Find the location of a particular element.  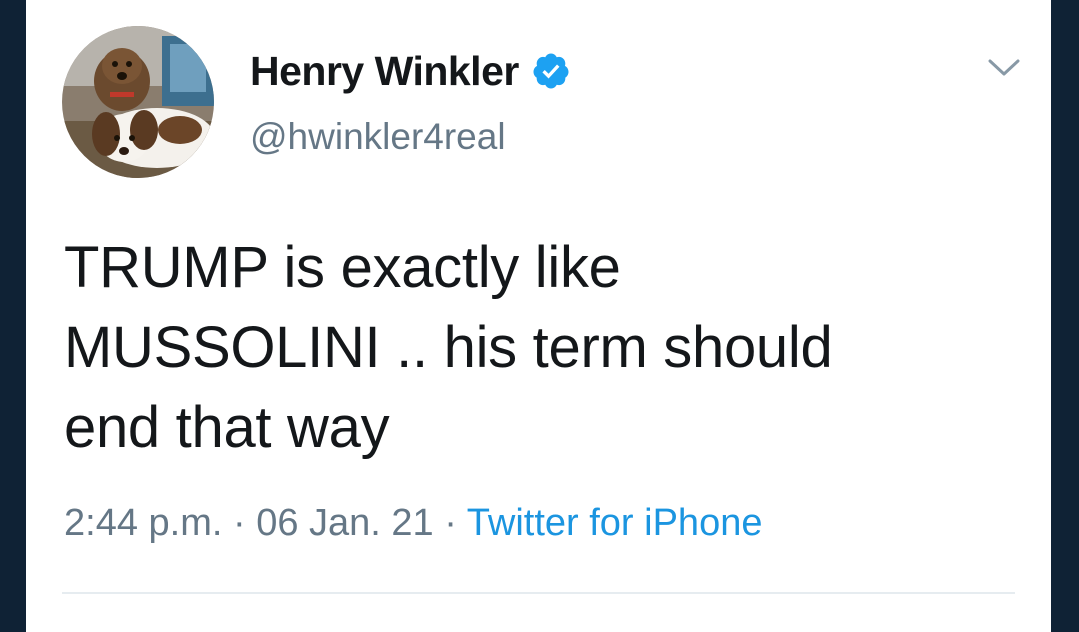

tweet-source-link: Twitter for iPhone is located at coordinates (615, 523).